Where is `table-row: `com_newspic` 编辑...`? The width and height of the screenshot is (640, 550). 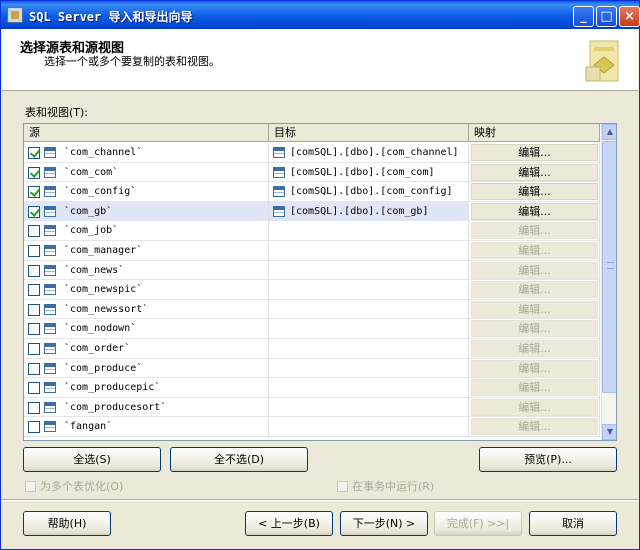 table-row: `com_newspic` 编辑... is located at coordinates (312, 290).